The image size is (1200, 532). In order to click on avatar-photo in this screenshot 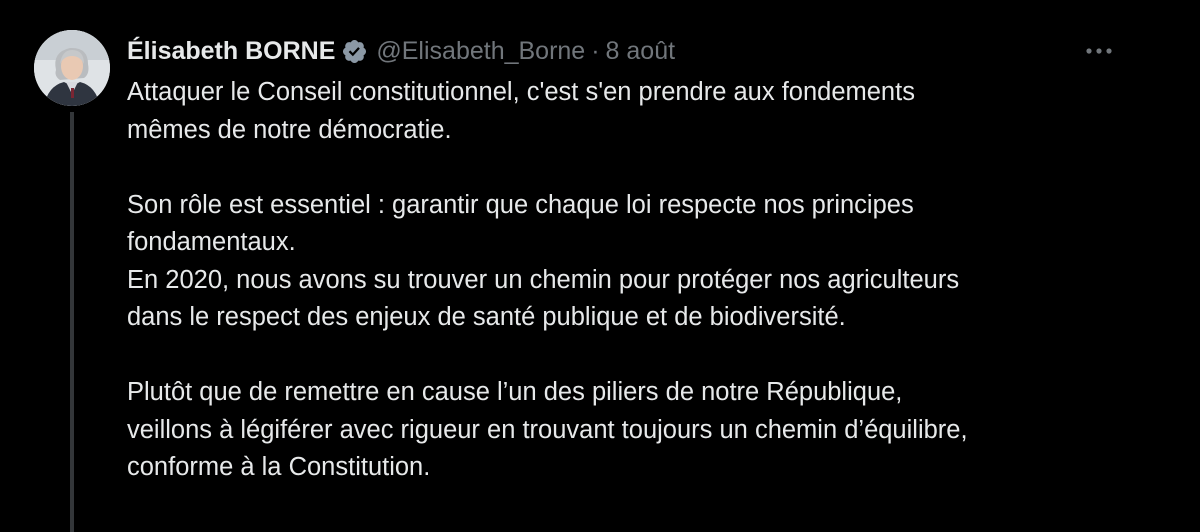, I will do `click(72, 68)`.